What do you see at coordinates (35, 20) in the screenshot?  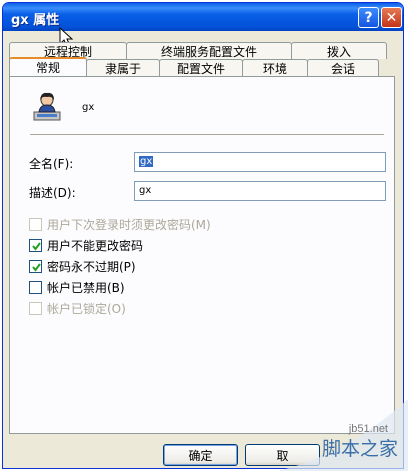 I see `window-title: gx 属性` at bounding box center [35, 20].